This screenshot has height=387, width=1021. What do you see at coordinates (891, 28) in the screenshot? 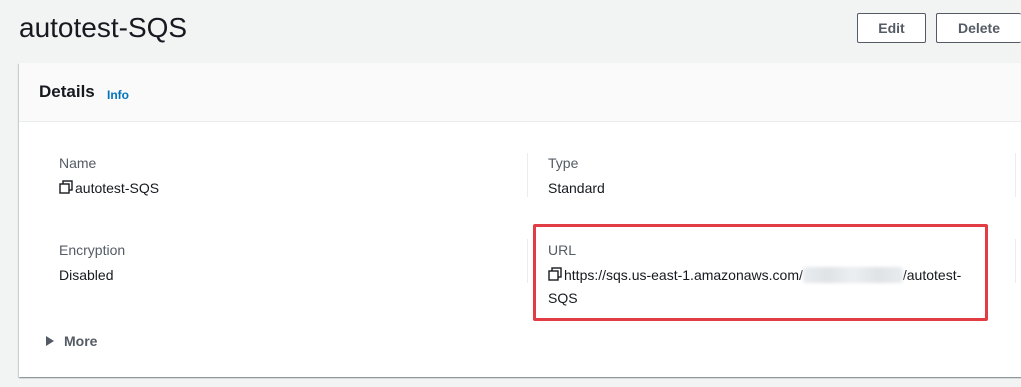
I see `edit-button: Edit` at bounding box center [891, 28].